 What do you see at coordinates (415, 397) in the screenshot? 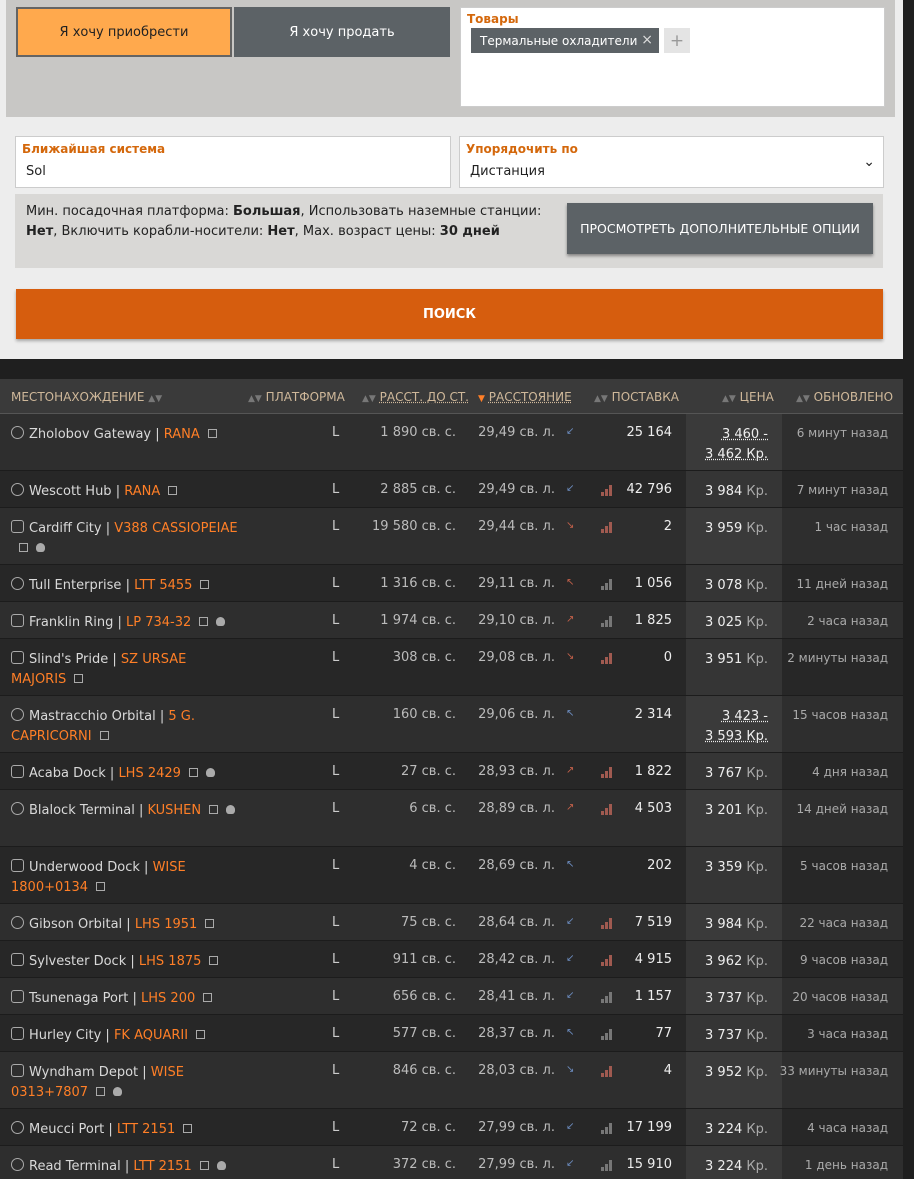
I see `col-station-dist: ▲▼ РАССТ. ДО СТ.` at bounding box center [415, 397].